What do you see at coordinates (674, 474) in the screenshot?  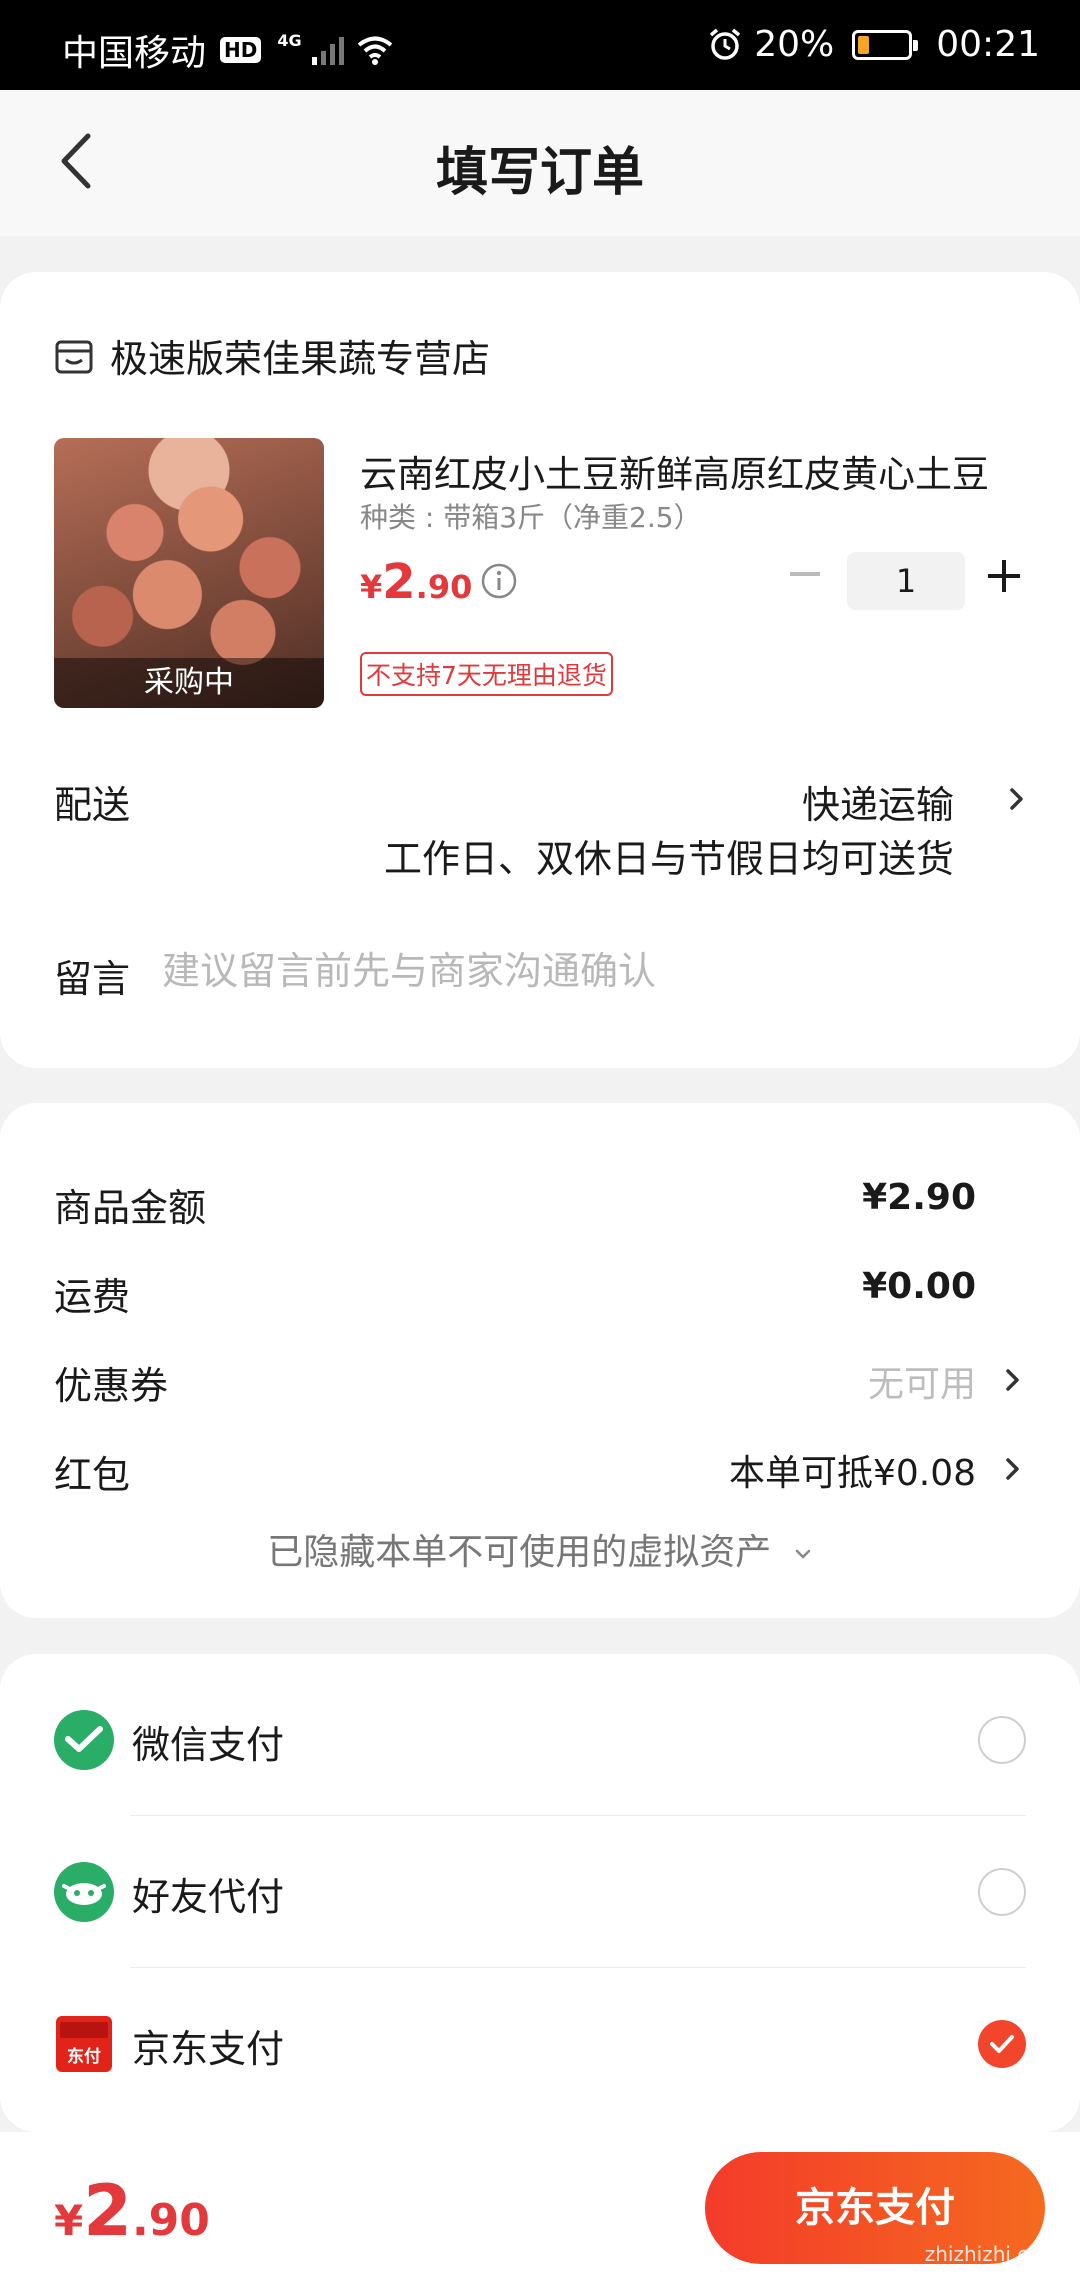 I see `product-title: 云南红皮小土豆新鲜高原红皮黄心土豆` at bounding box center [674, 474].